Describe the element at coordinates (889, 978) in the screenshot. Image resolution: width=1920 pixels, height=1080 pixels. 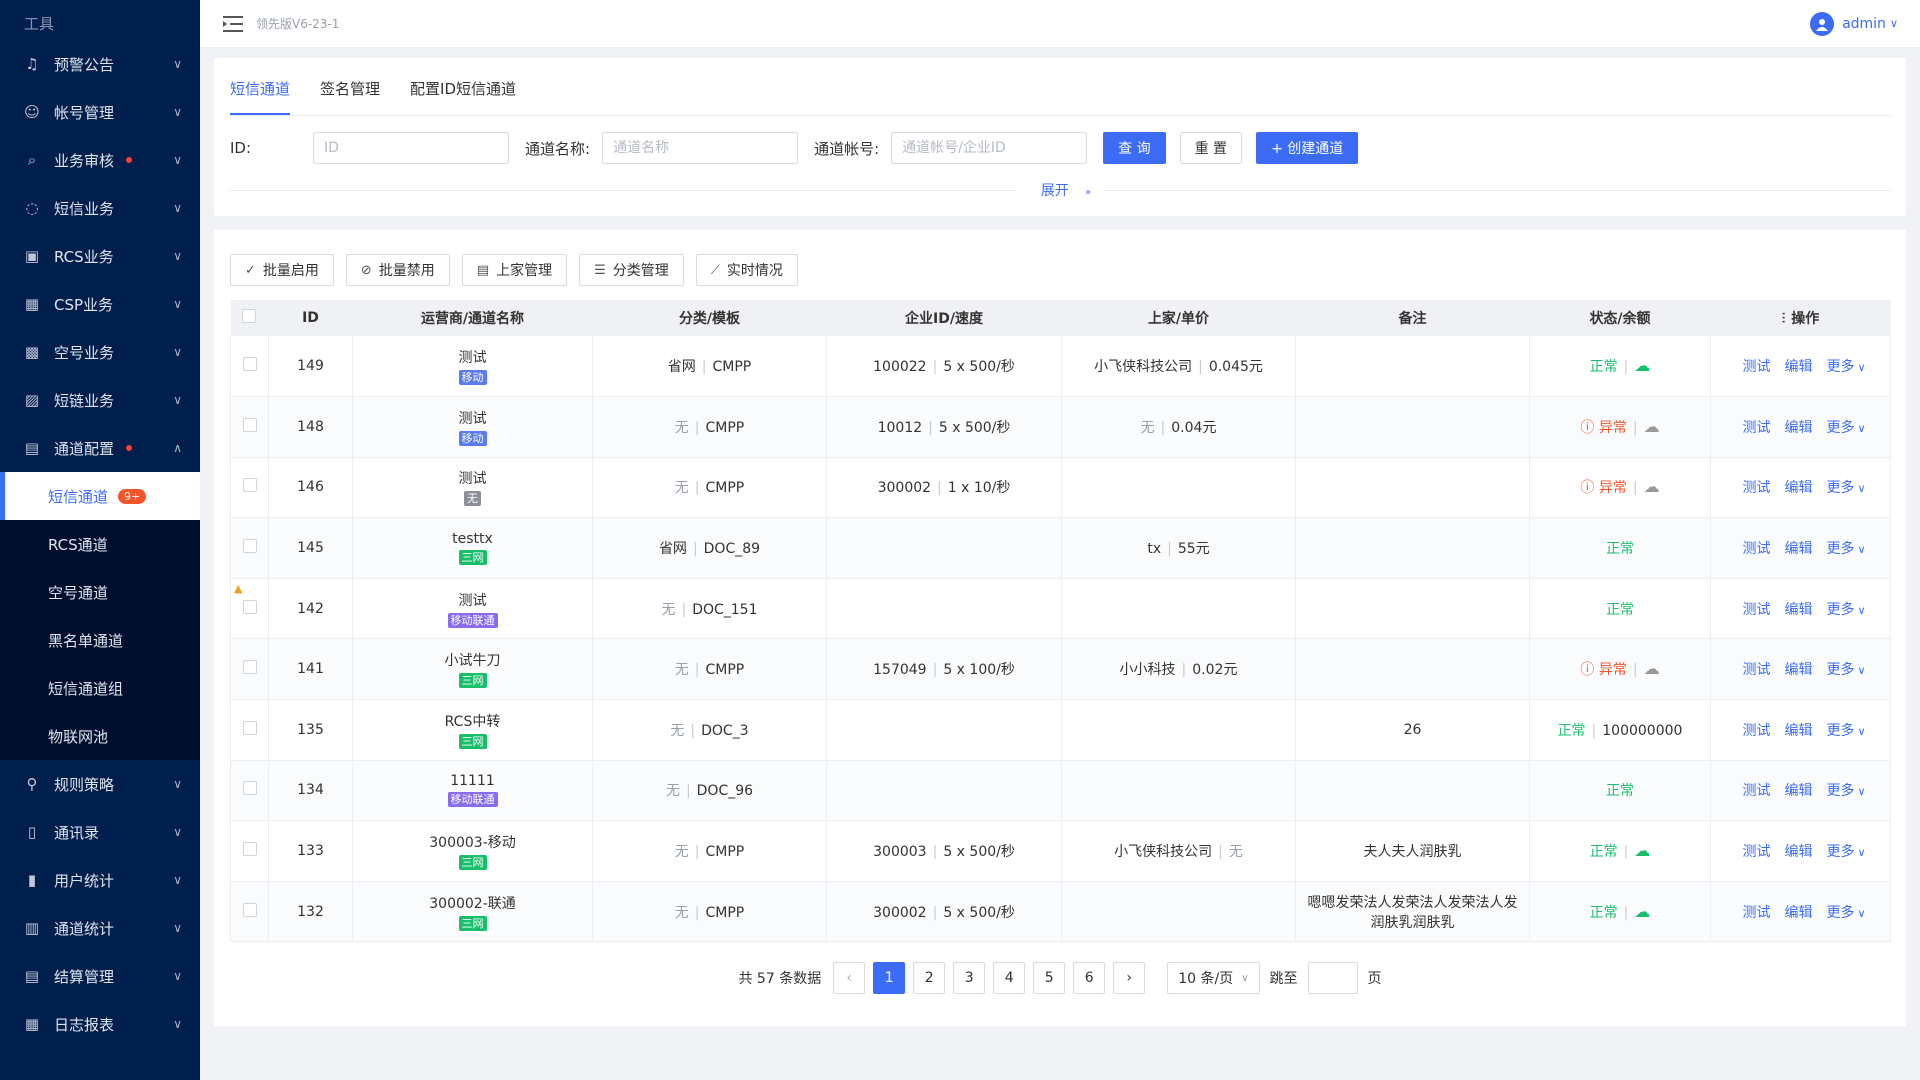
I see `page-button: 1` at that location.